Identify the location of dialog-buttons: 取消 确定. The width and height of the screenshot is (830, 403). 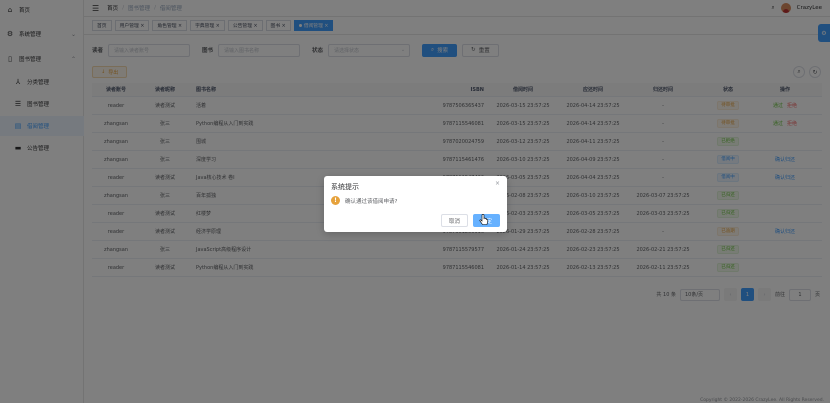
(470, 220).